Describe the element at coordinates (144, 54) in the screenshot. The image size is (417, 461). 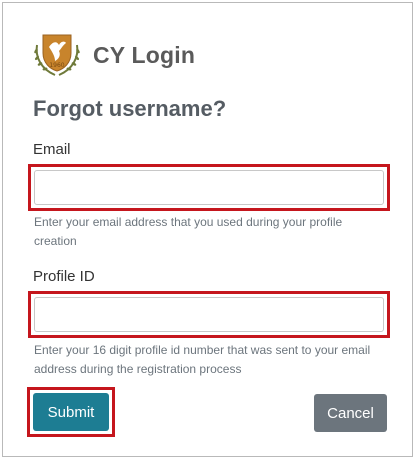
I see `brand-title: CY Login` at that location.